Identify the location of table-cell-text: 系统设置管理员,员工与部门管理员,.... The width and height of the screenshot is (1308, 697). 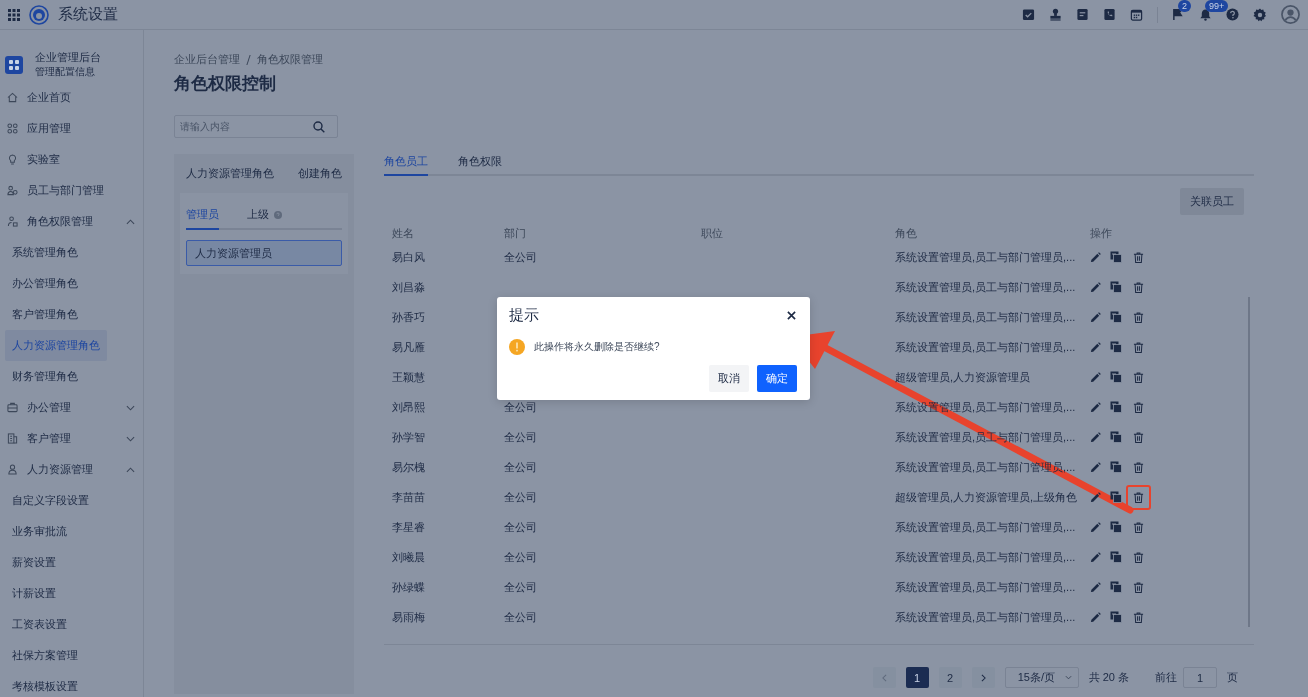
(986, 317).